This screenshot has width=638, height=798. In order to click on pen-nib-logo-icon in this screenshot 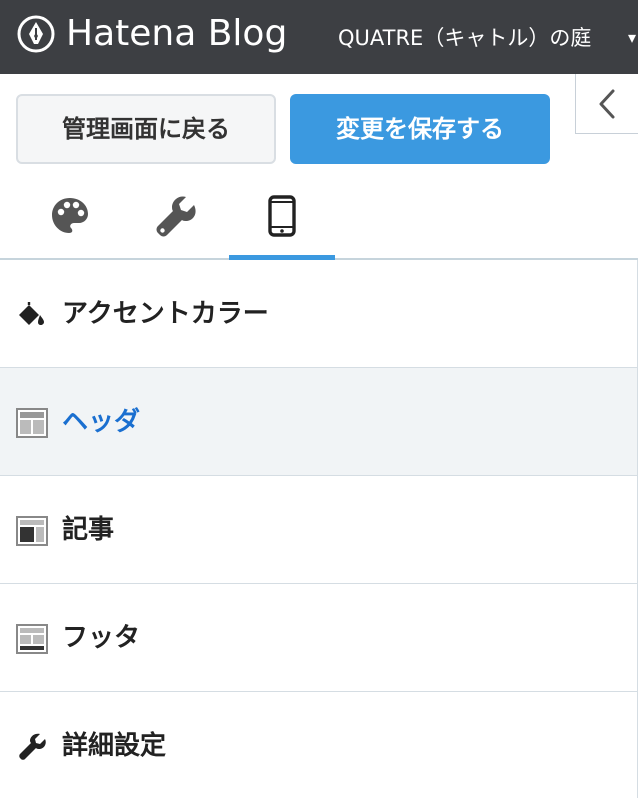, I will do `click(36, 34)`.